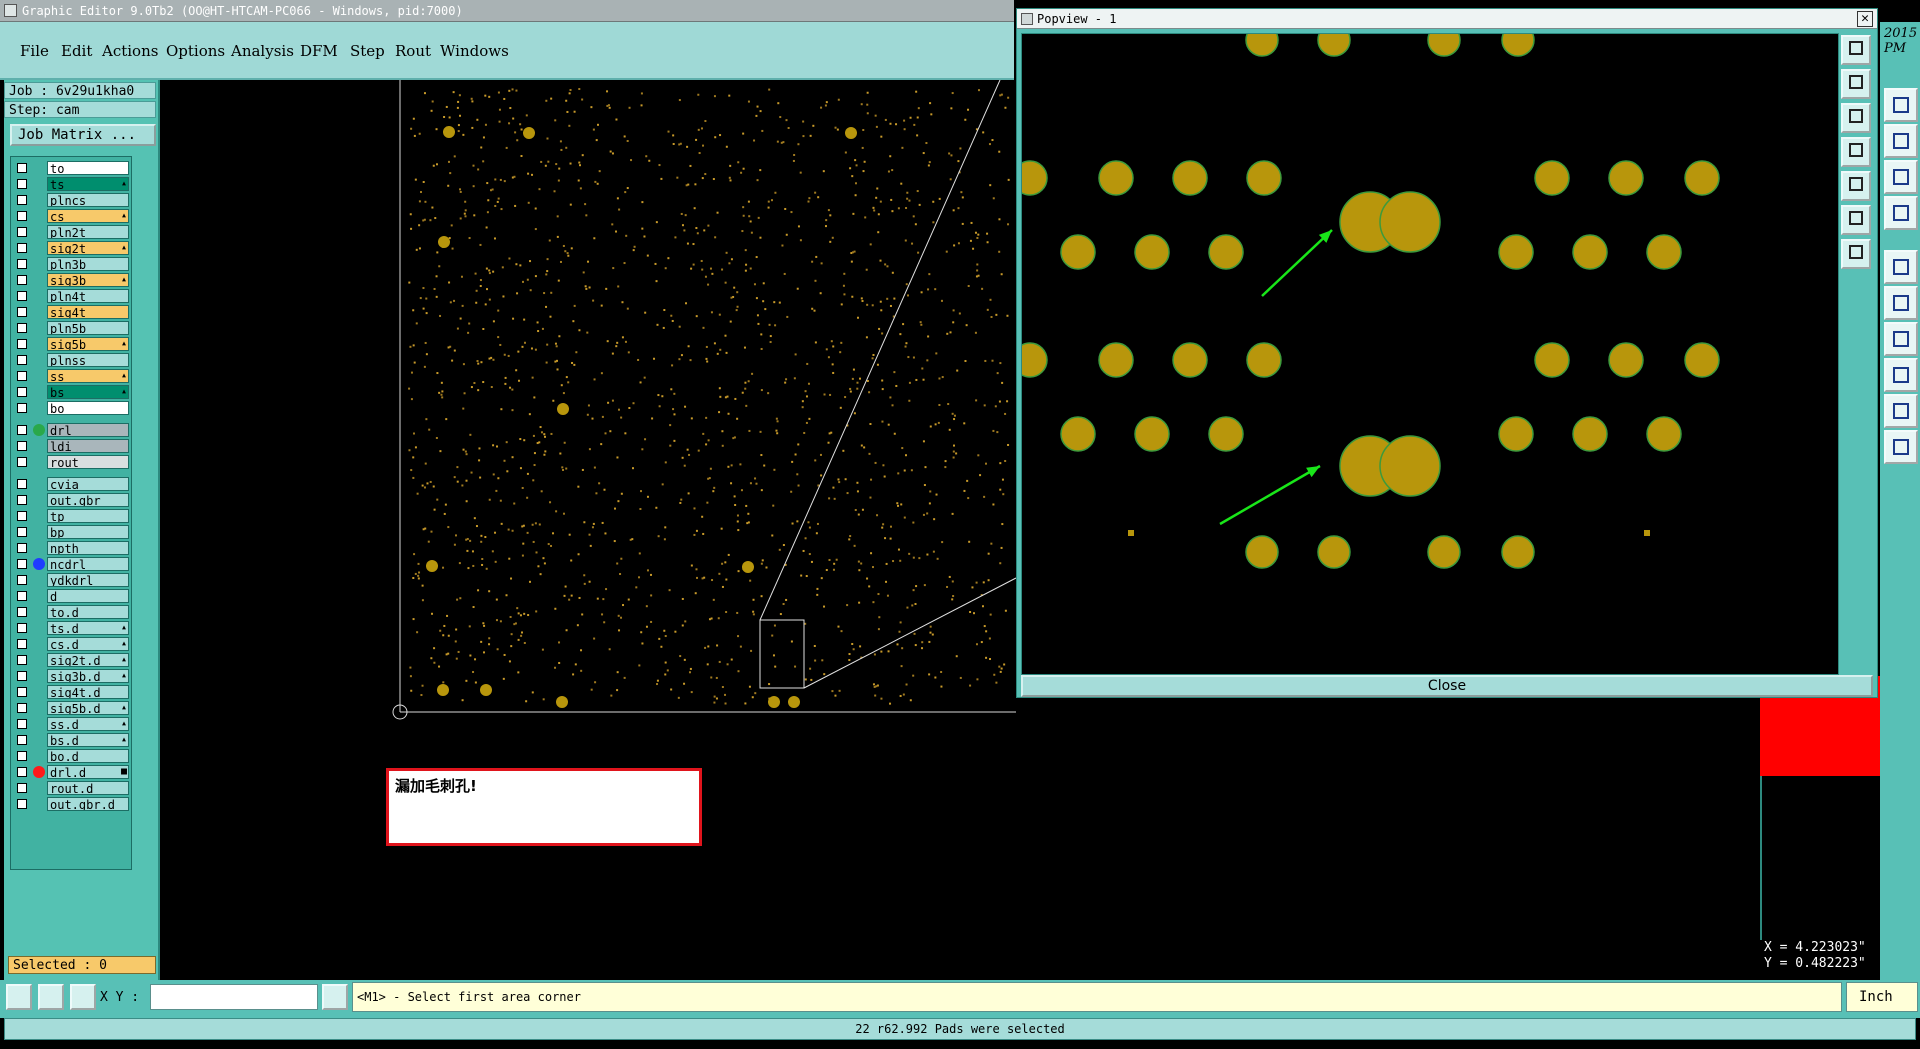  Describe the element at coordinates (1901, 213) in the screenshot. I see `netlist-icon` at that location.